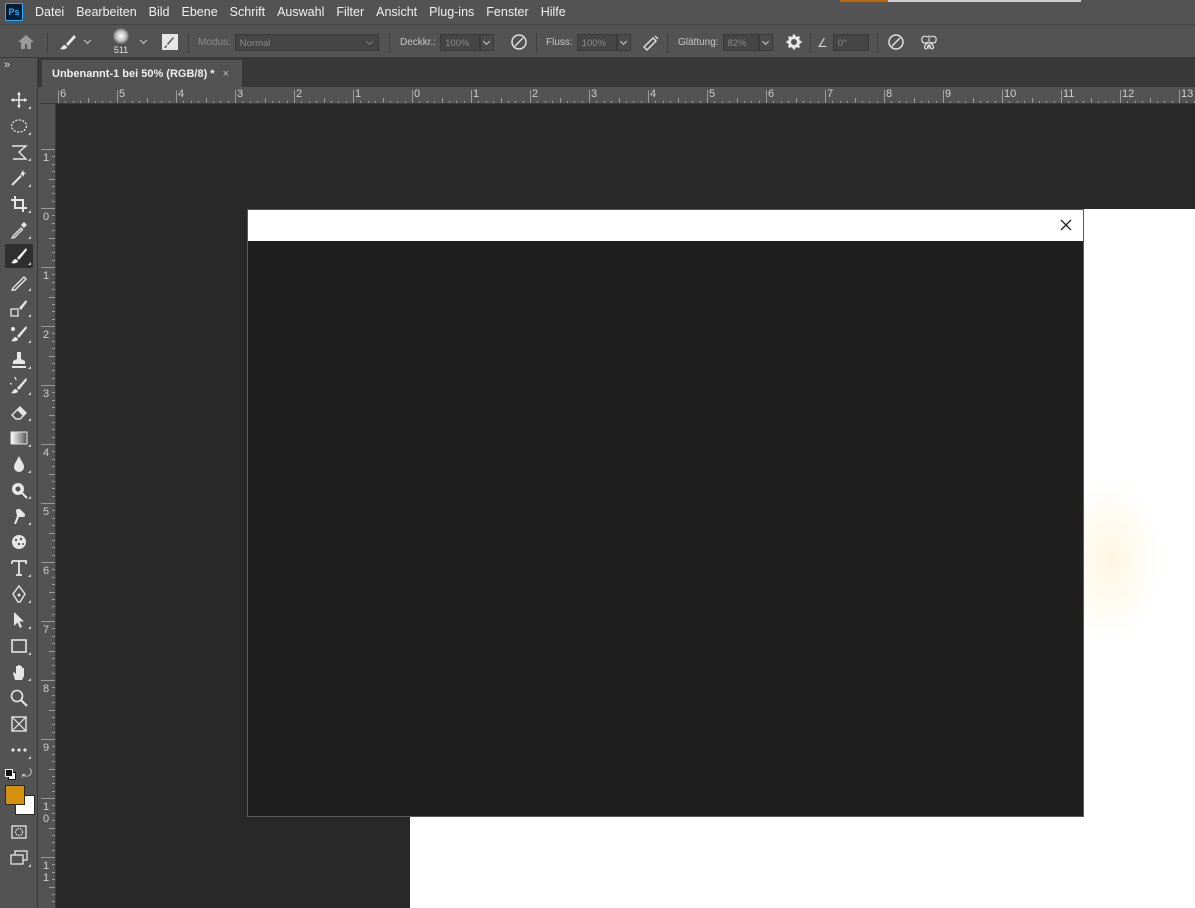  I want to click on type-tool, so click(19, 568).